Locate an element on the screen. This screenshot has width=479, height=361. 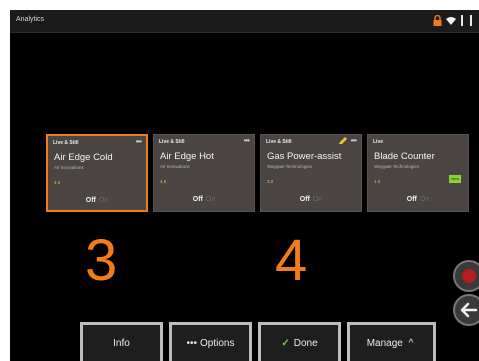
app-title: Analytics is located at coordinates (30, 19).